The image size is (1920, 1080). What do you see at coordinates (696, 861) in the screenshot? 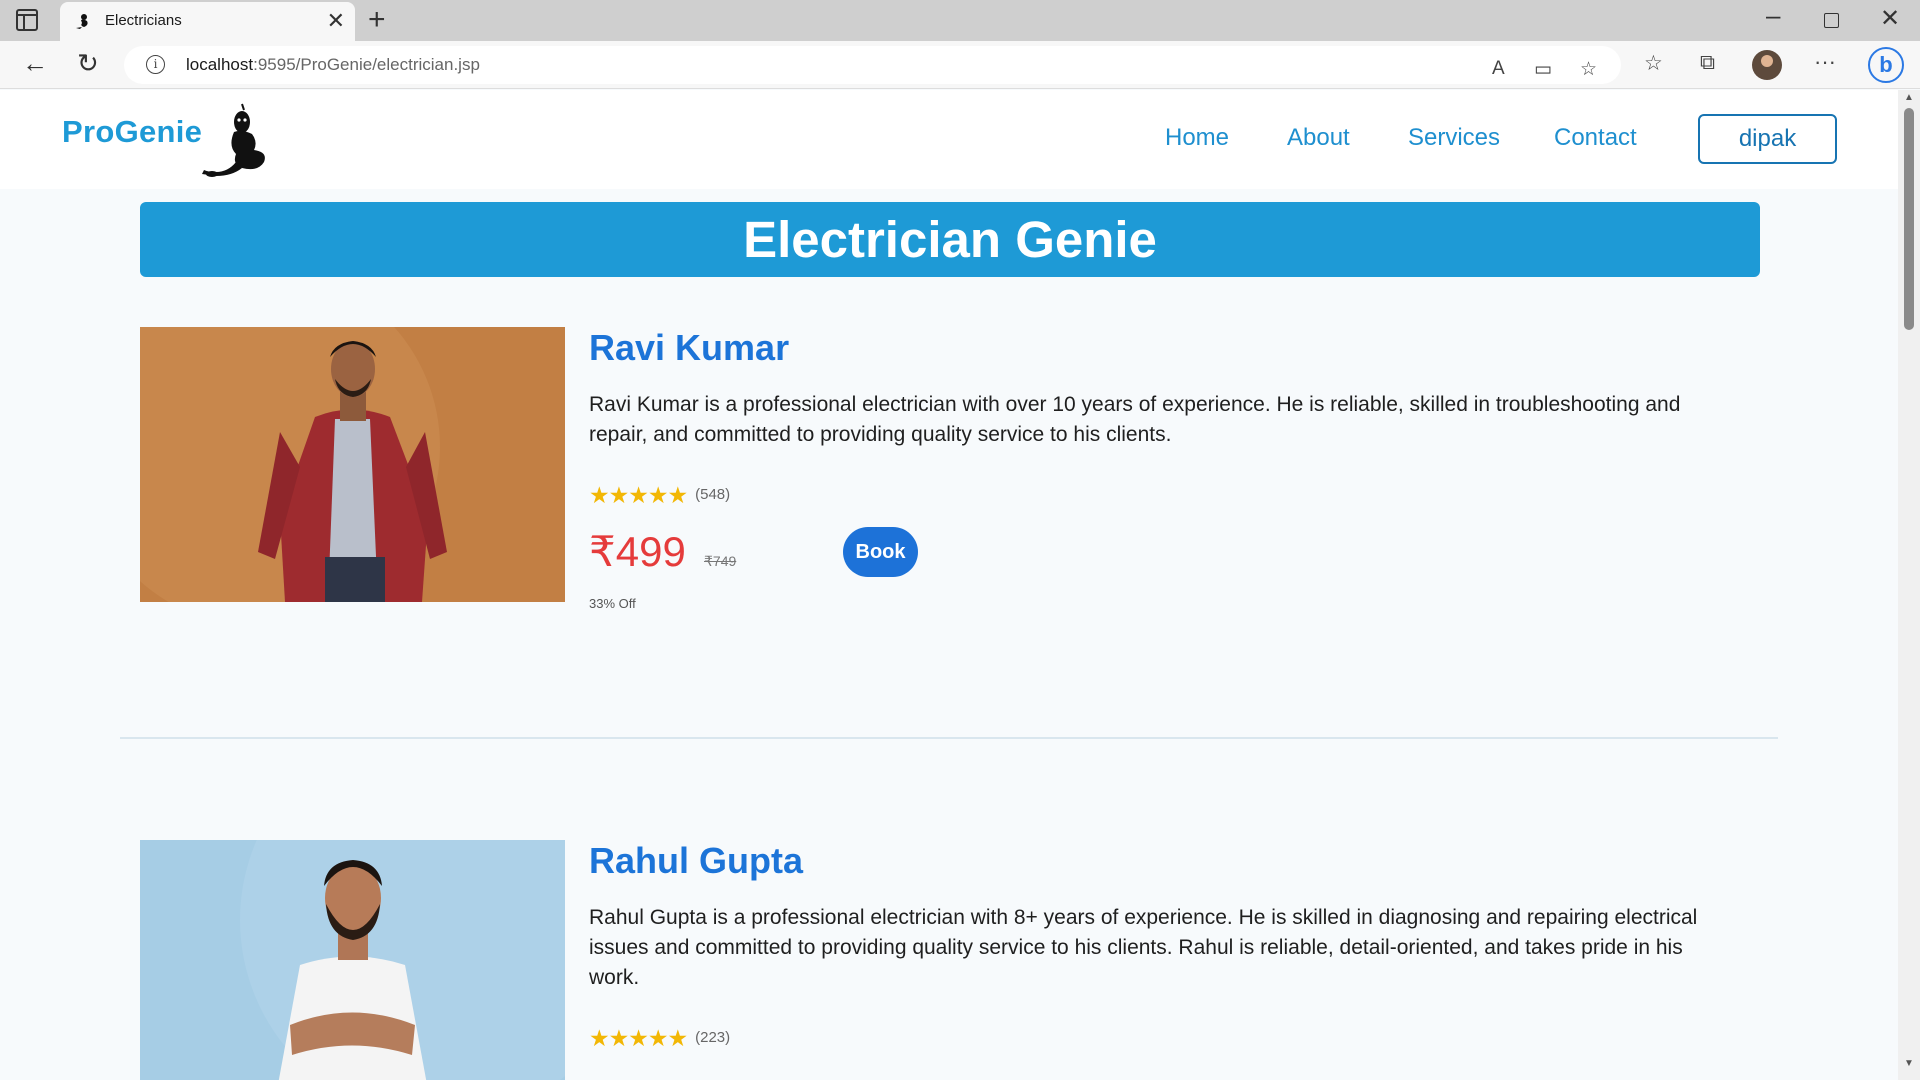
I see `electrician-name: Rahul Gupta` at bounding box center [696, 861].